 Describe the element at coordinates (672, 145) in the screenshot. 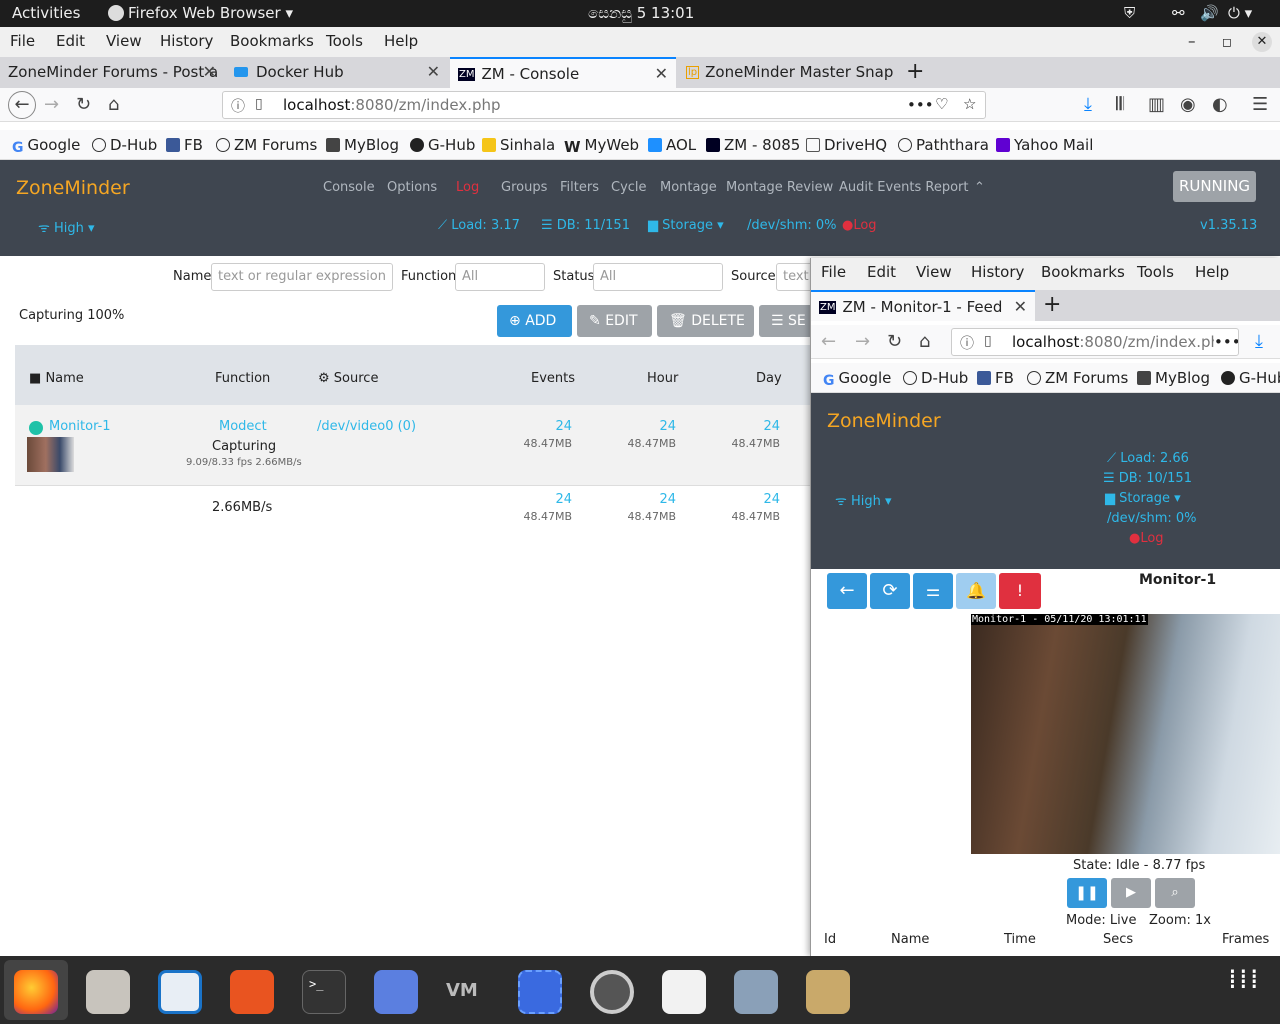

I see `bookmark-aol: AOL` at that location.